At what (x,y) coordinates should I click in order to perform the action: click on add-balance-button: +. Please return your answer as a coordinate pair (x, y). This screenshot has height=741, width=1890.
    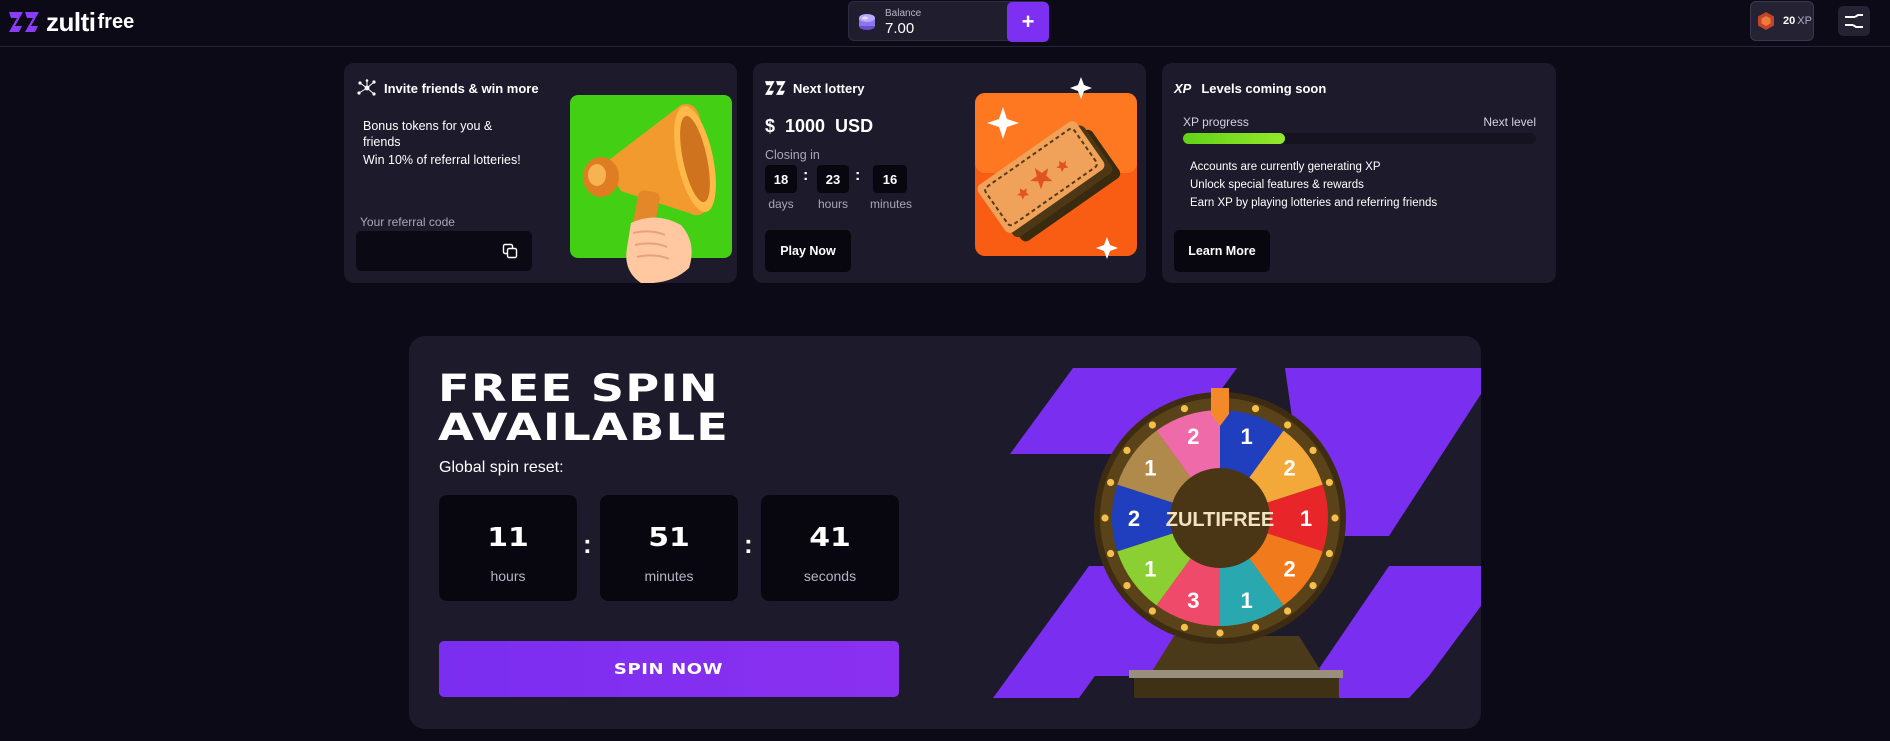
    Looking at the image, I should click on (1028, 22).